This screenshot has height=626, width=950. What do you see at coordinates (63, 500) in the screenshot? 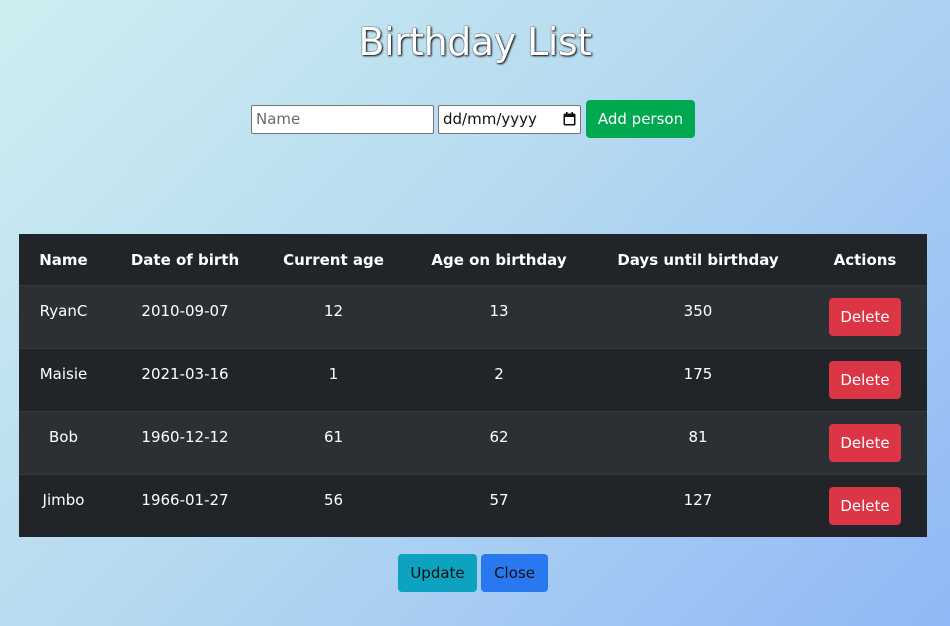
I see `cell-name: Jimbo` at bounding box center [63, 500].